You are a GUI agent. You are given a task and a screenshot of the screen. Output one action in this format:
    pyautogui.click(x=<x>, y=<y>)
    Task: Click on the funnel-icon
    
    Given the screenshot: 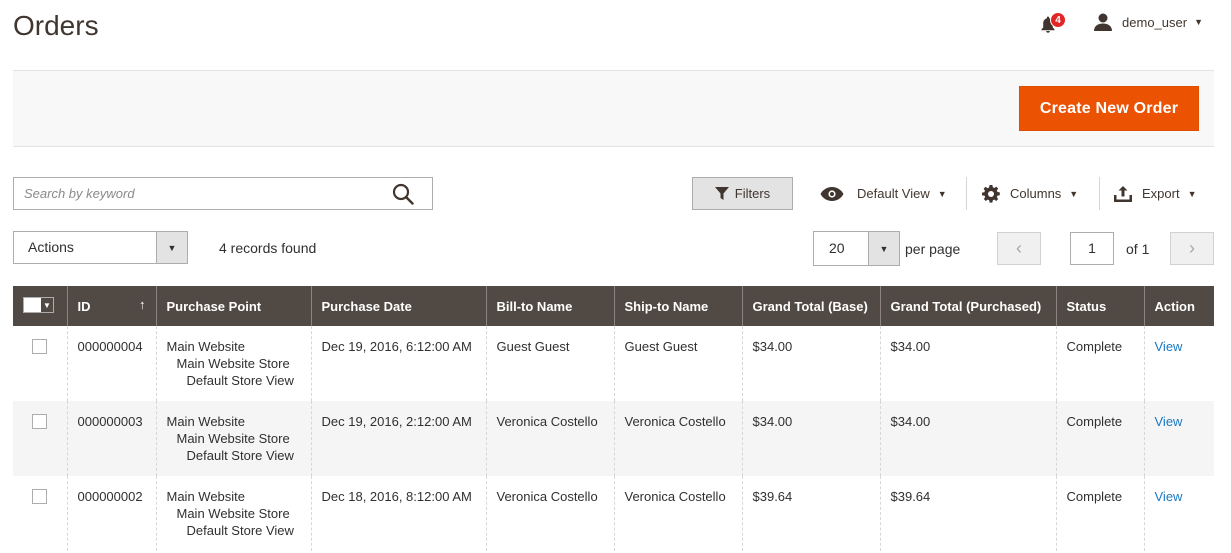 What is the action you would take?
    pyautogui.click(x=721, y=193)
    